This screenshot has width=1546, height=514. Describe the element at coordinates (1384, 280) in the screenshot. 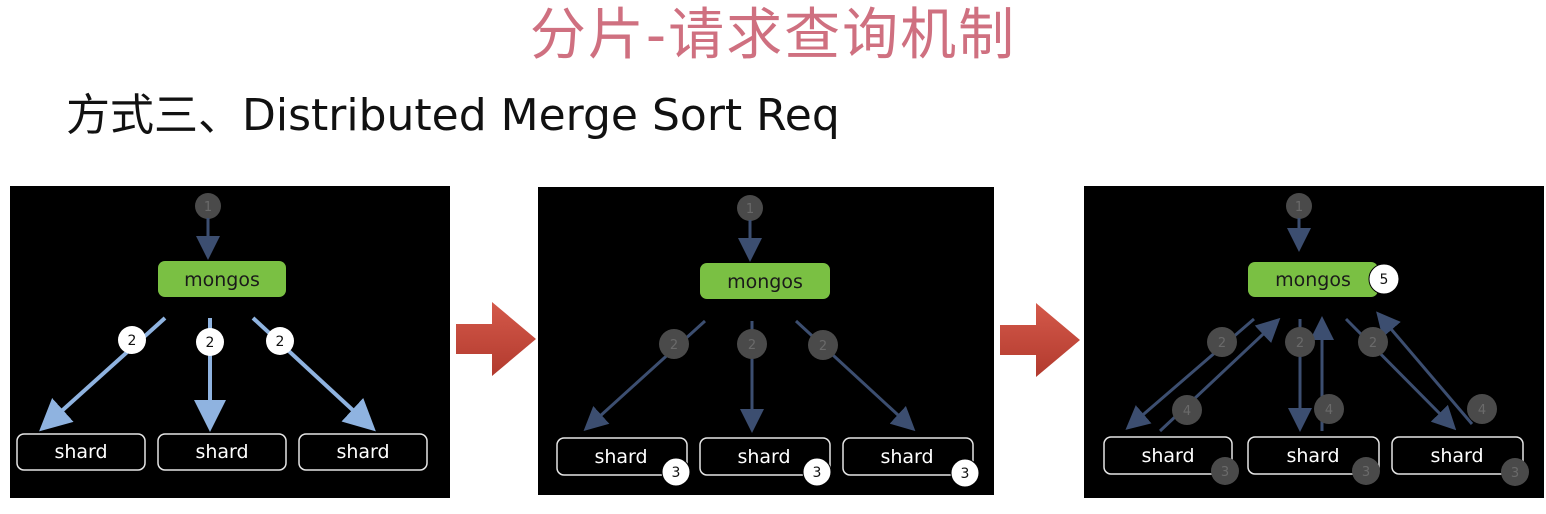

I see `step5-label: 5` at that location.